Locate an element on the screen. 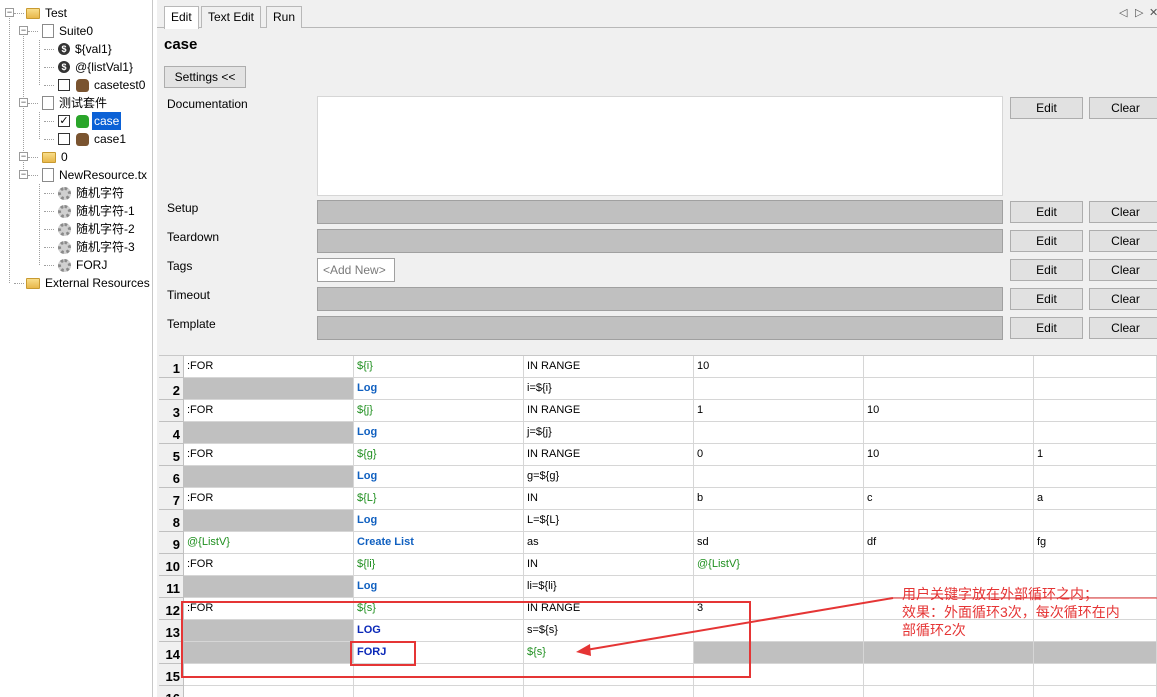  annotation-text: 用户关键字放在外部循环之内； 效果：外面循环3次，每次循环在内 部循环2次 is located at coordinates (1029, 612).